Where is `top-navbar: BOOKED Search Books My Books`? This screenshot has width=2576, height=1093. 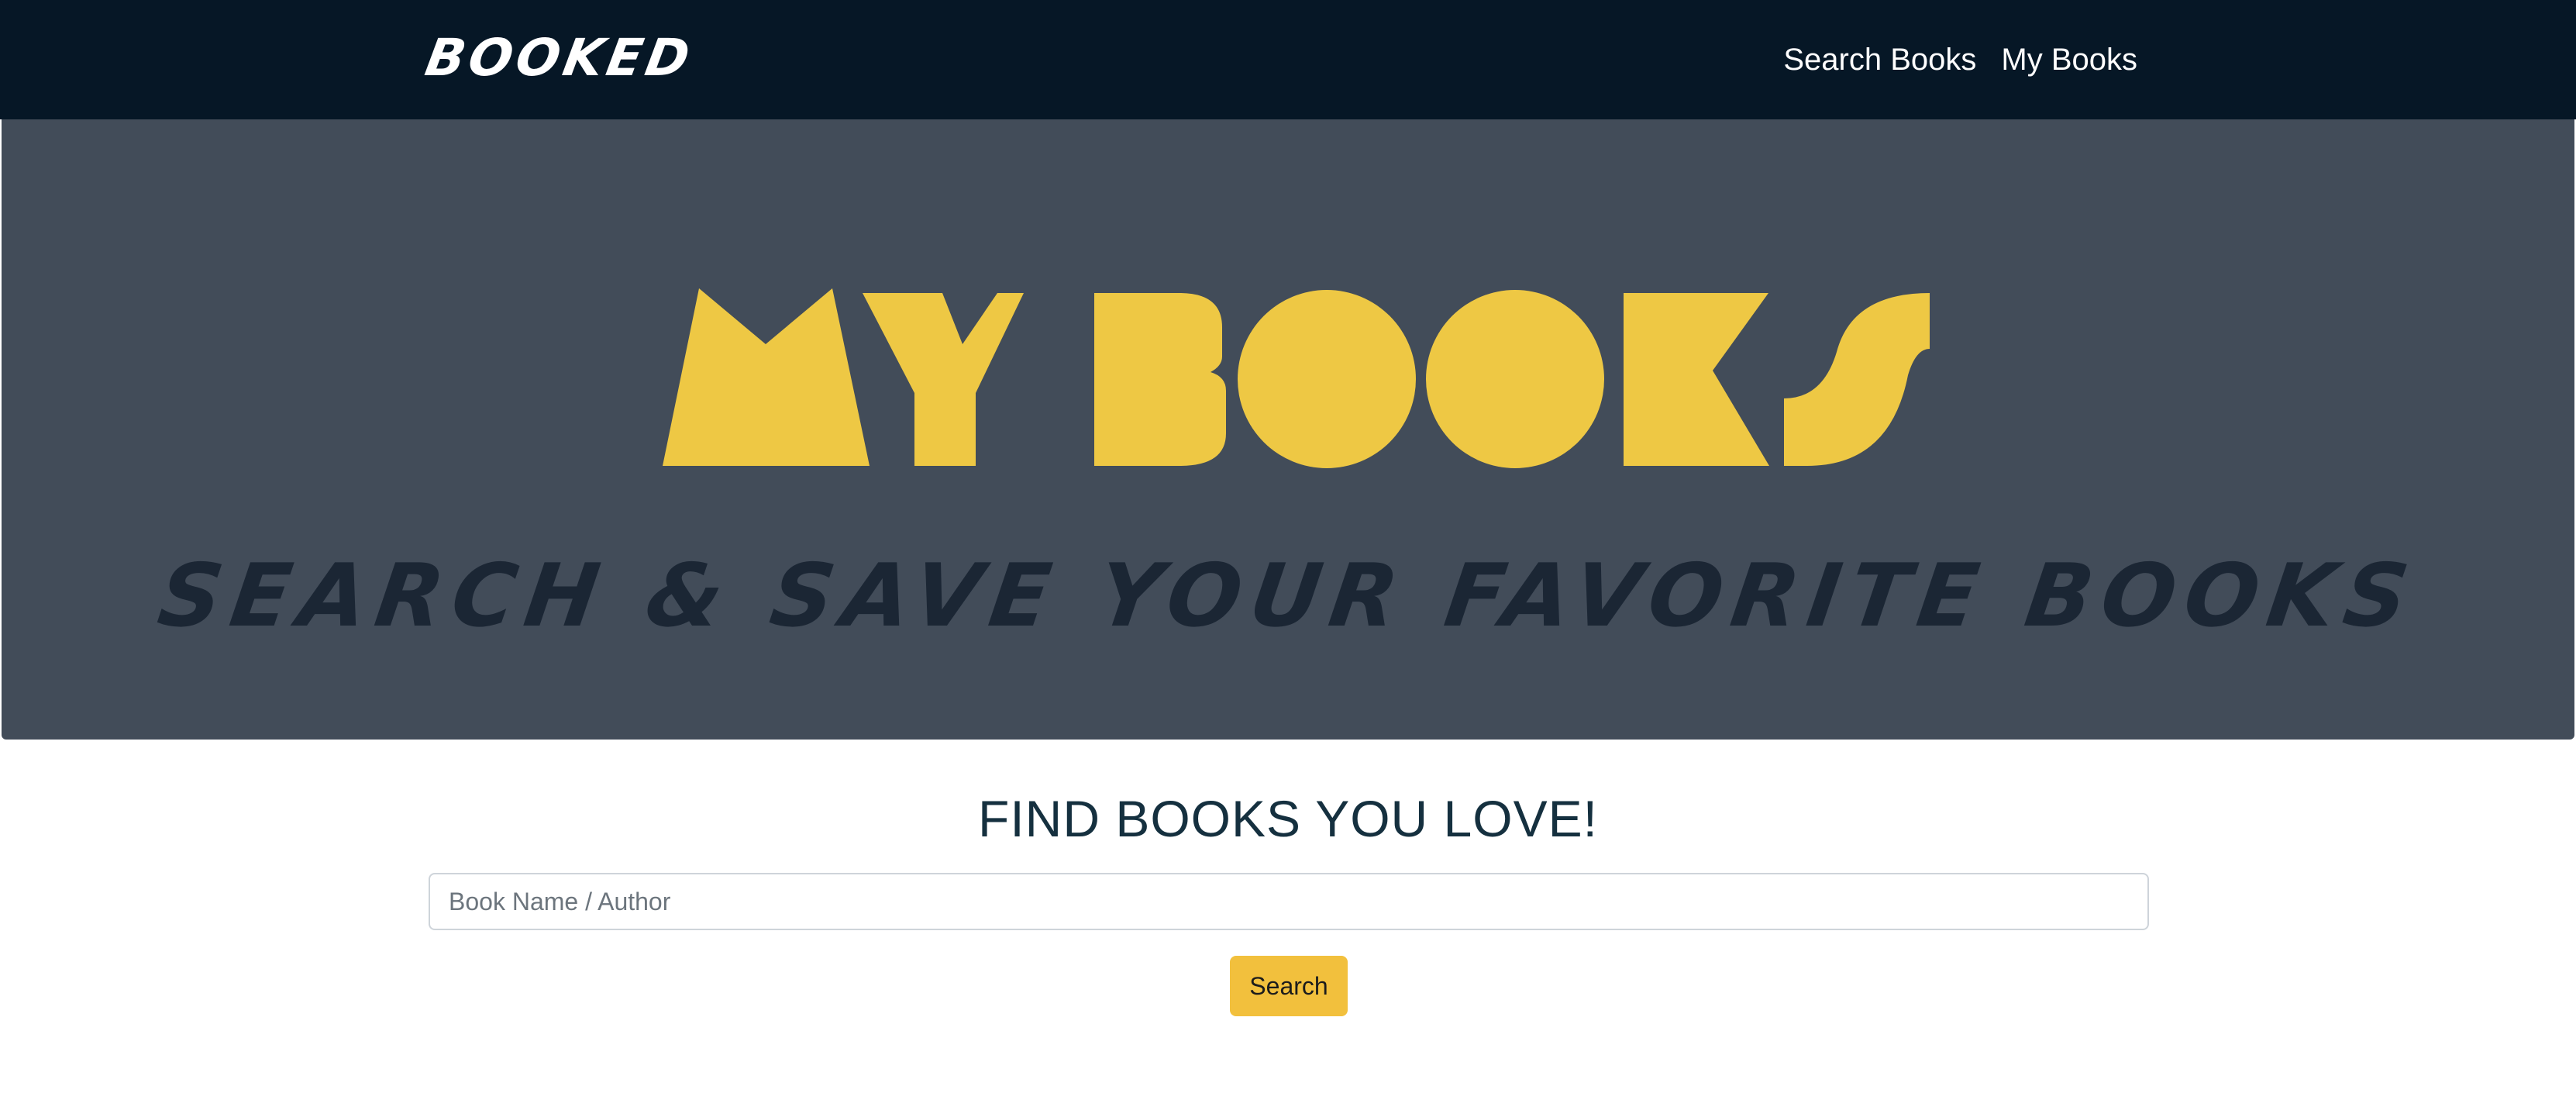
top-navbar: BOOKED Search Books My Books is located at coordinates (1288, 59).